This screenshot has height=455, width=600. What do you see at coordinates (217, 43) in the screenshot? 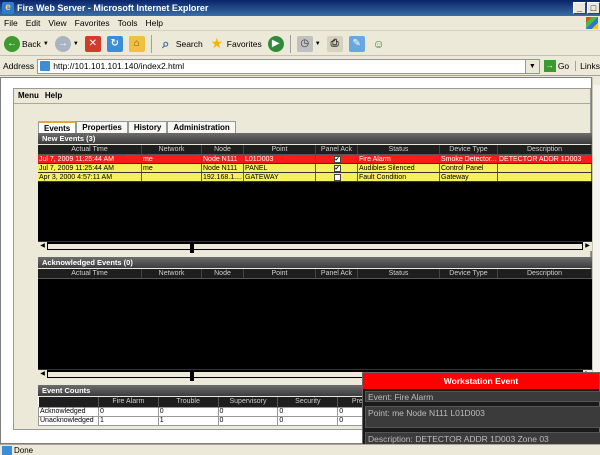
I see `star-icon: ★` at bounding box center [217, 43].